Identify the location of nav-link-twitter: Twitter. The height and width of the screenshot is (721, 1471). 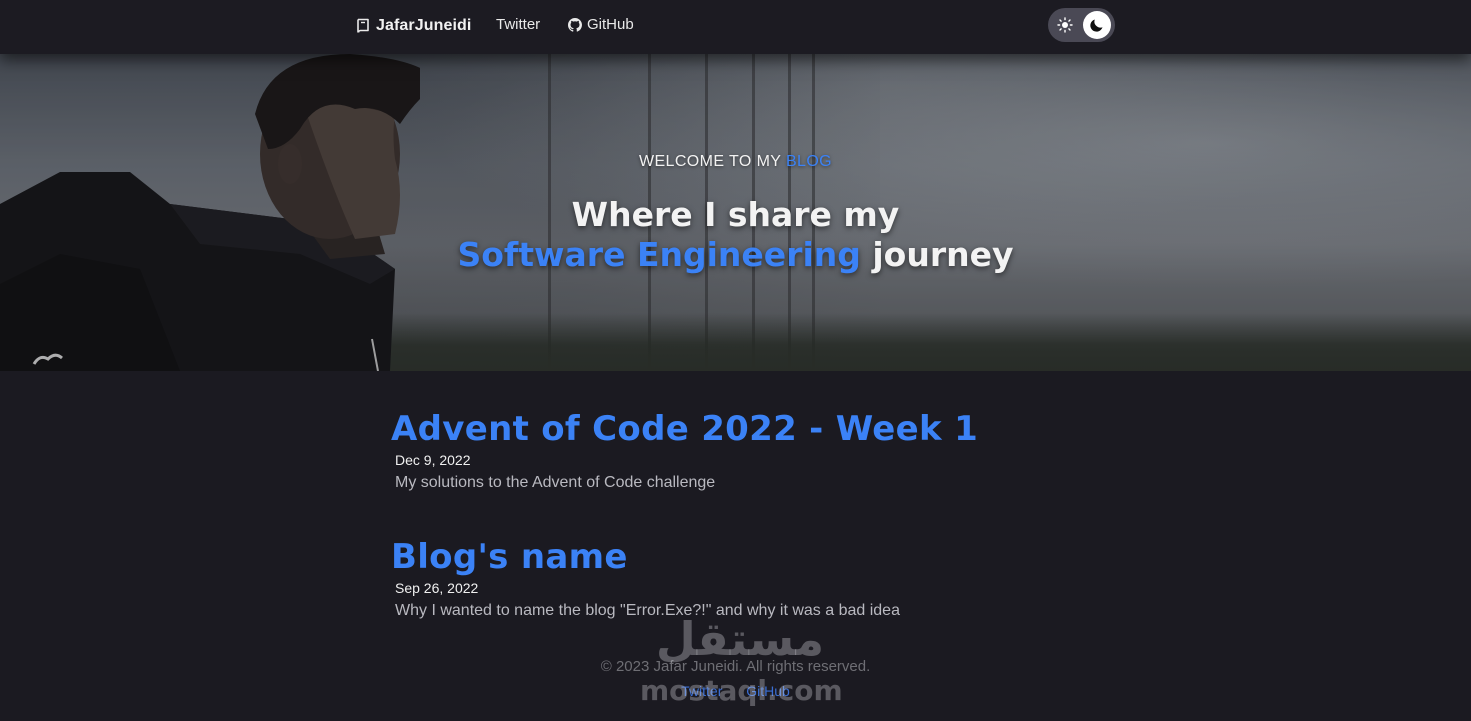
(518, 24).